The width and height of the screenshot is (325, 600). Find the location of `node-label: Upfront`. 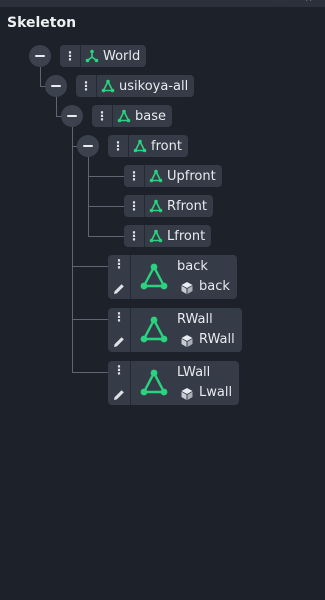

node-label: Upfront is located at coordinates (191, 176).